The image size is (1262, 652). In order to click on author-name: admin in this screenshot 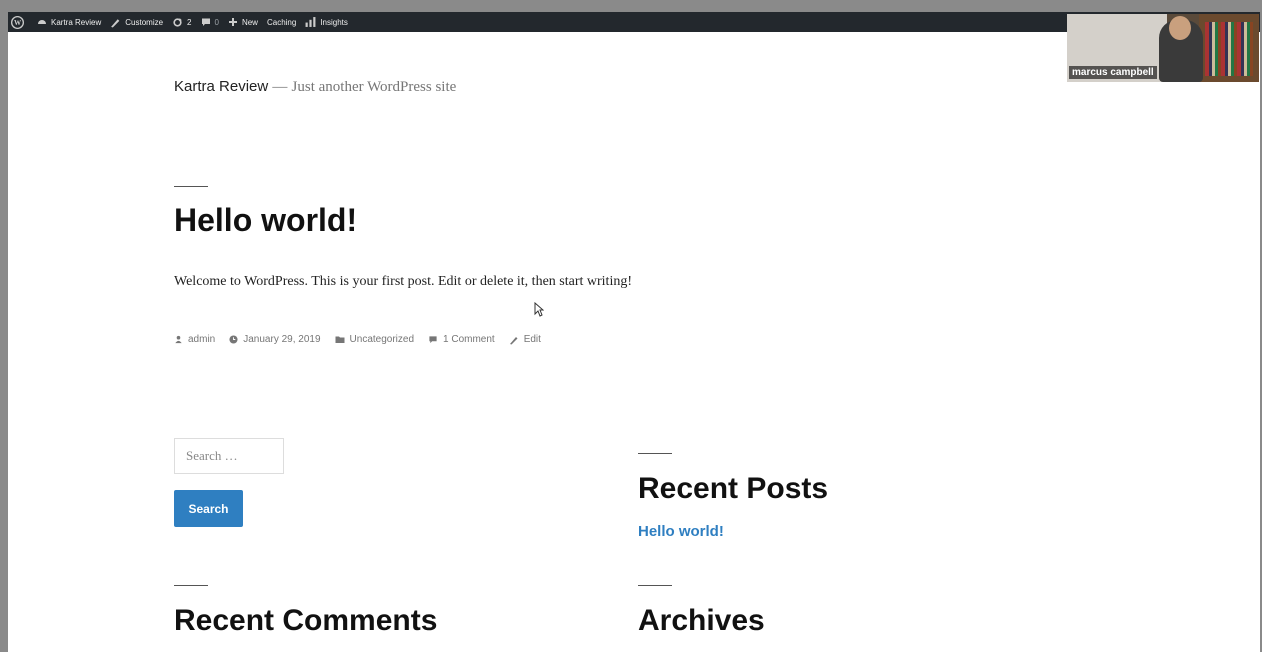, I will do `click(202, 339)`.